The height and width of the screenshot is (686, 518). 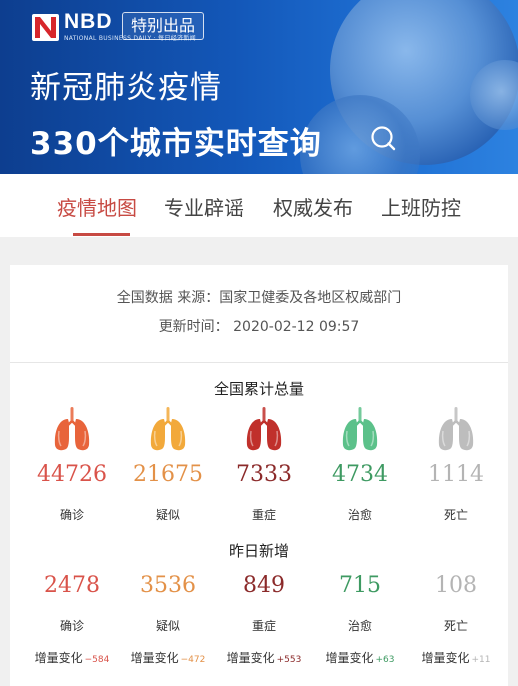 I want to click on total-label: 疑似, so click(x=167, y=515).